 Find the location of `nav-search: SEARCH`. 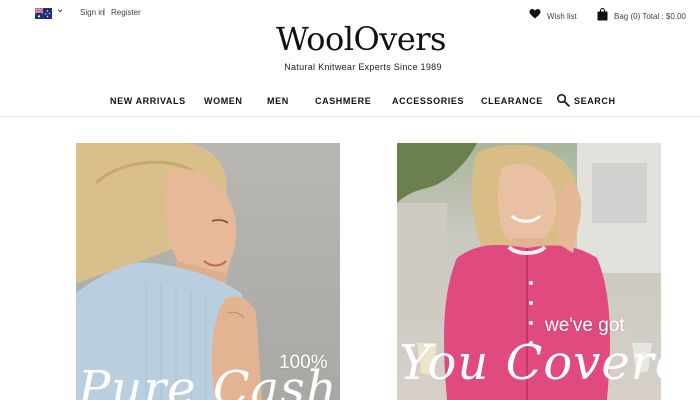

nav-search: SEARCH is located at coordinates (595, 101).